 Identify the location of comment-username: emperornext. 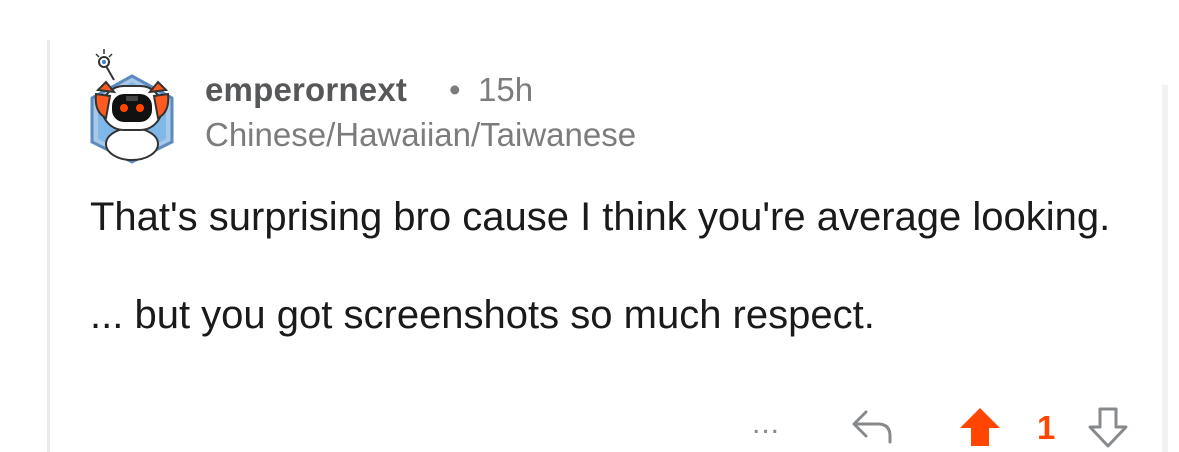
(306, 90).